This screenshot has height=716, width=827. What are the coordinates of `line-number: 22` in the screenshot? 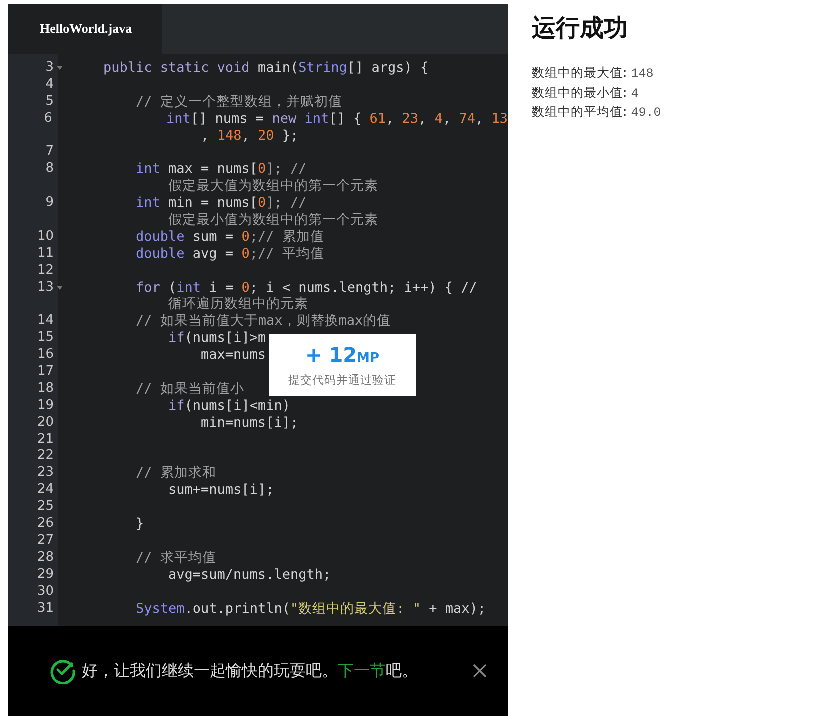 It's located at (45, 457).